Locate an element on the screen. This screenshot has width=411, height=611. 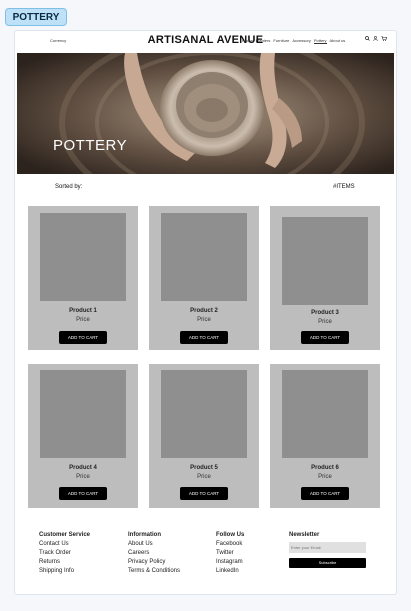
footer-heading: Newsletter is located at coordinates (304, 535).